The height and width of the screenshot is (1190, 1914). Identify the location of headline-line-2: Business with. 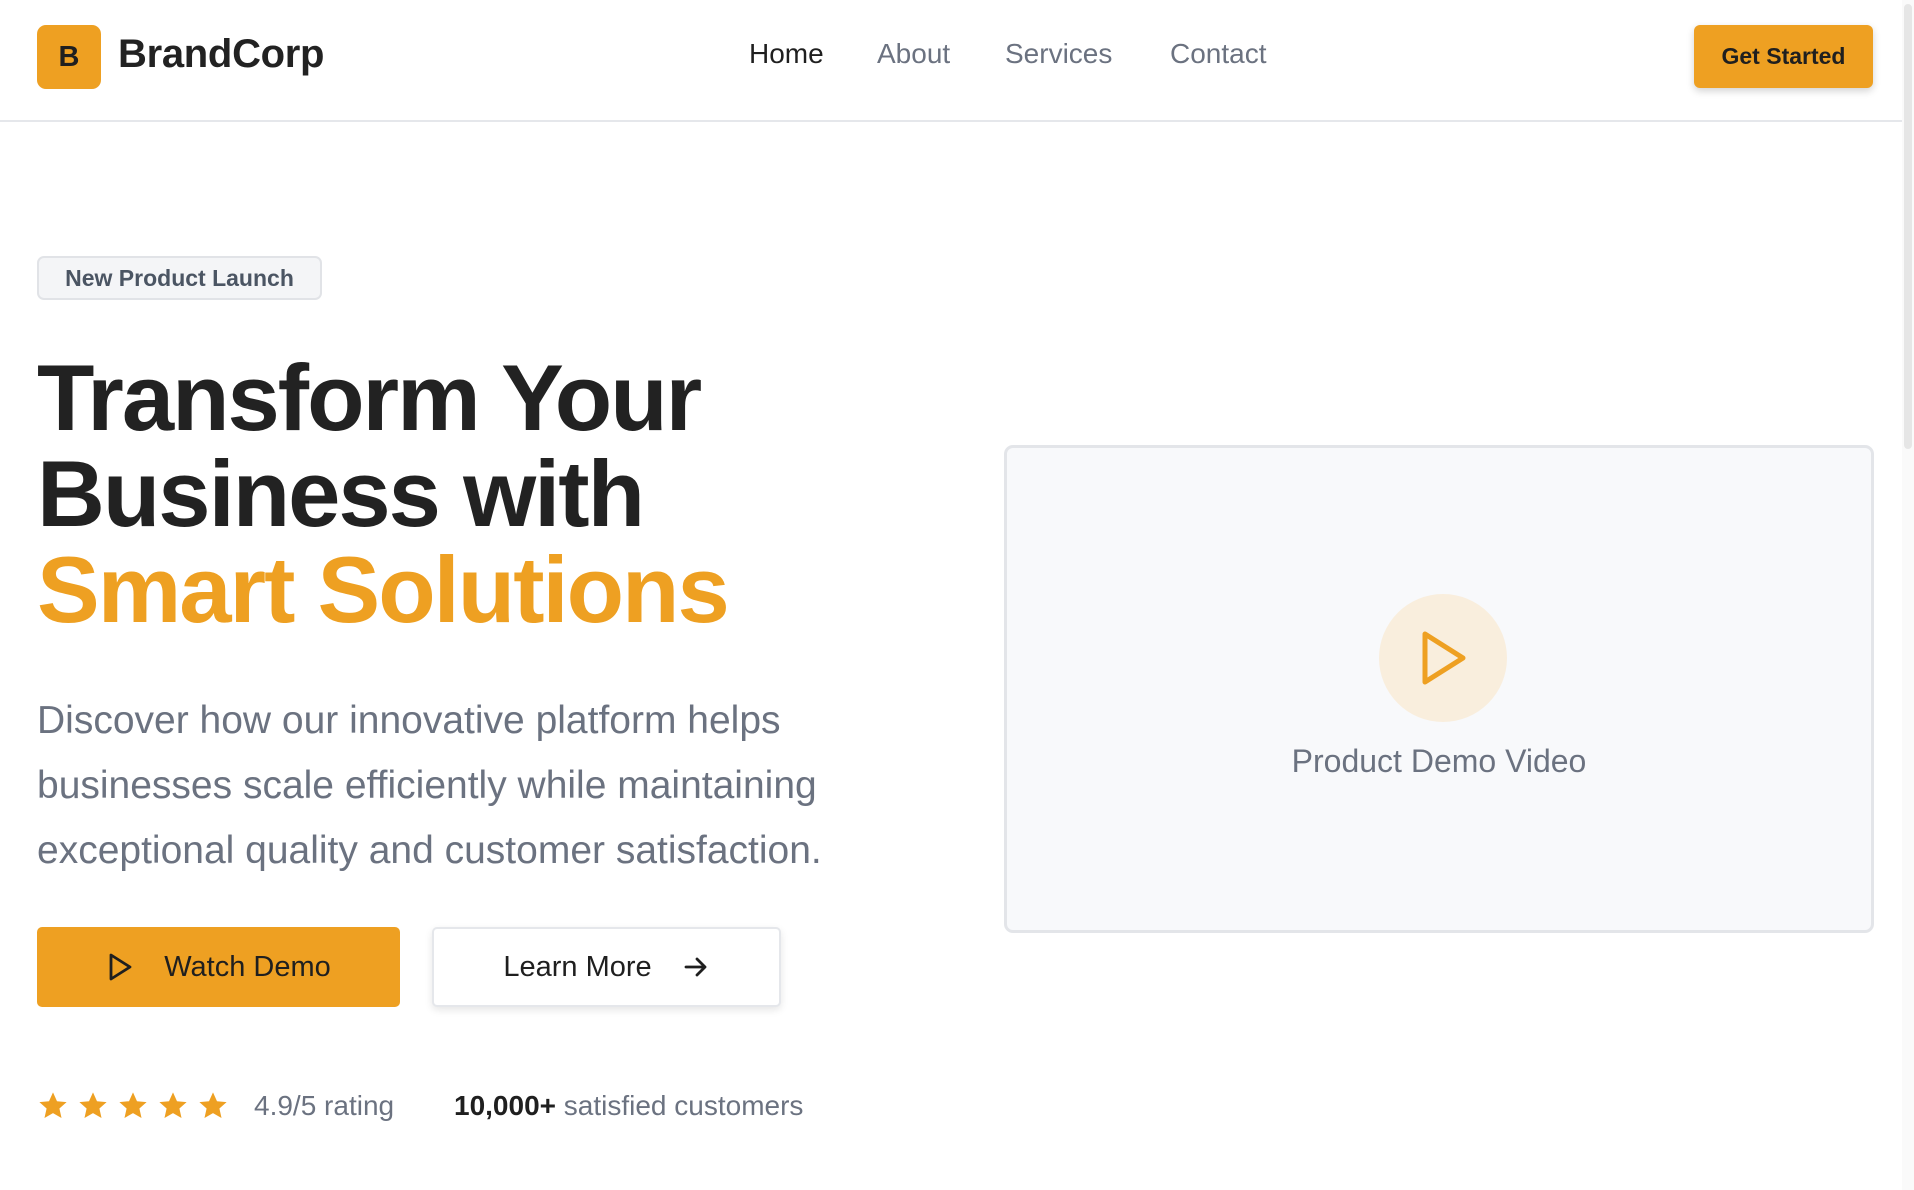
(341, 493).